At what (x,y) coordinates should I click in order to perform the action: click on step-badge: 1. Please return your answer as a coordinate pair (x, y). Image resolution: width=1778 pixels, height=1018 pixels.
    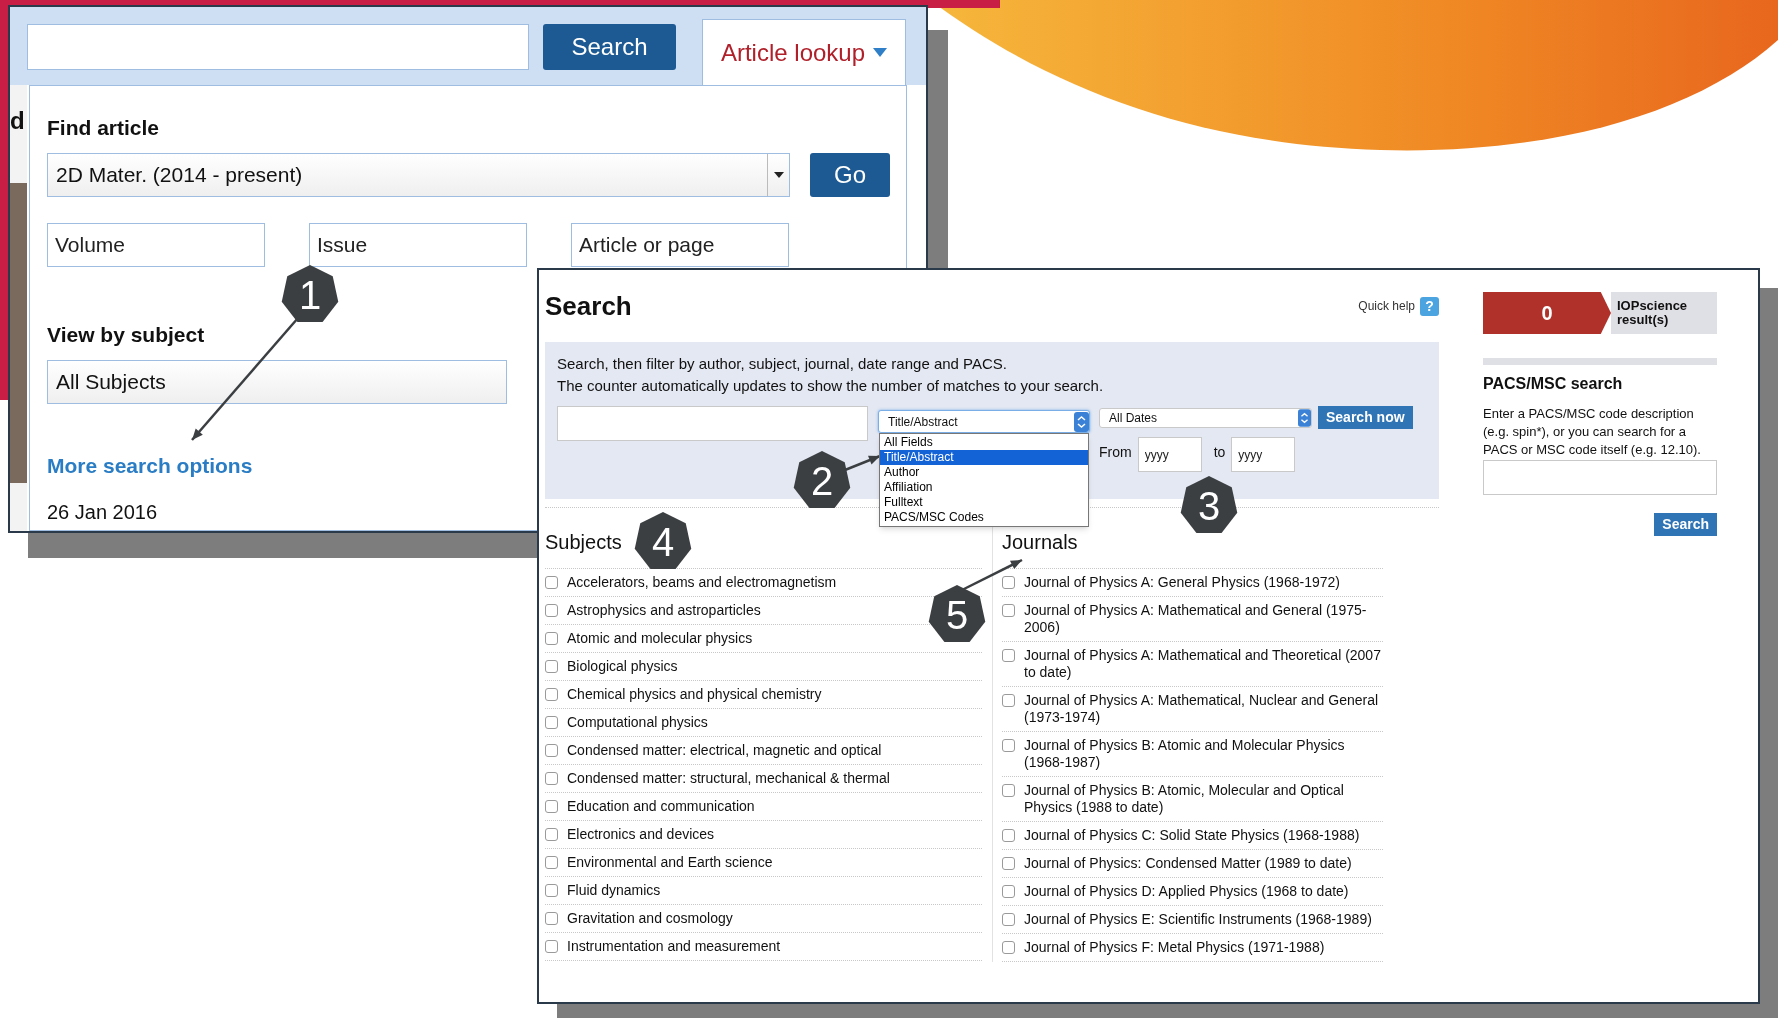
    Looking at the image, I should click on (310, 295).